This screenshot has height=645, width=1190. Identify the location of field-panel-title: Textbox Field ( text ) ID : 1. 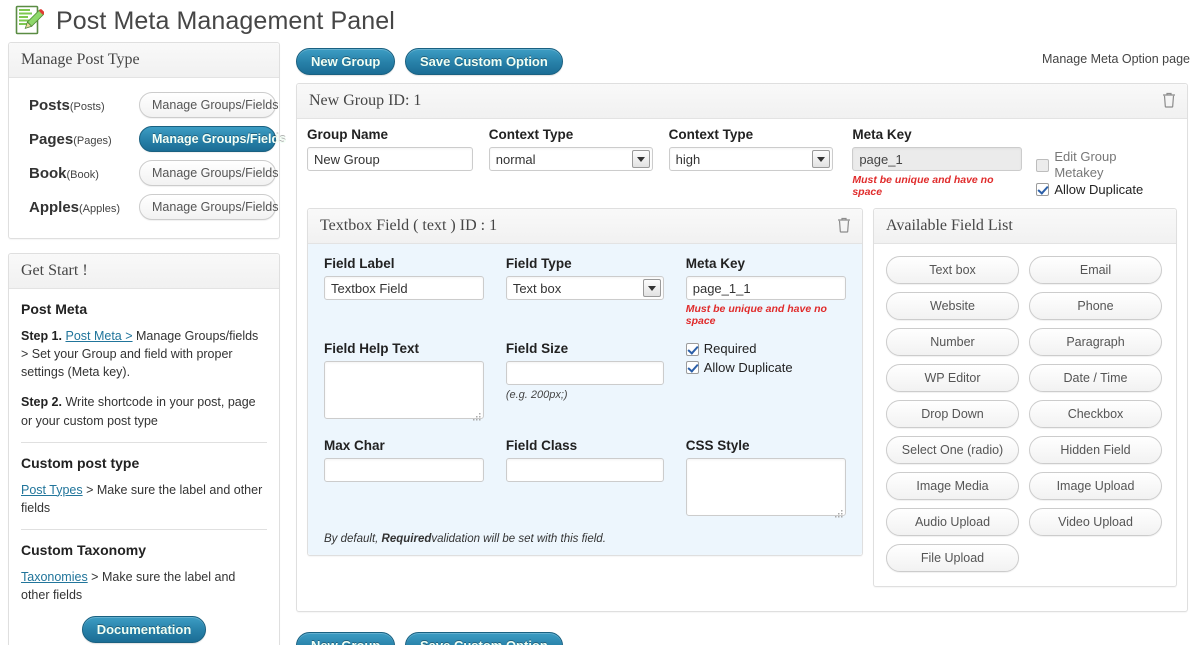
(585, 227).